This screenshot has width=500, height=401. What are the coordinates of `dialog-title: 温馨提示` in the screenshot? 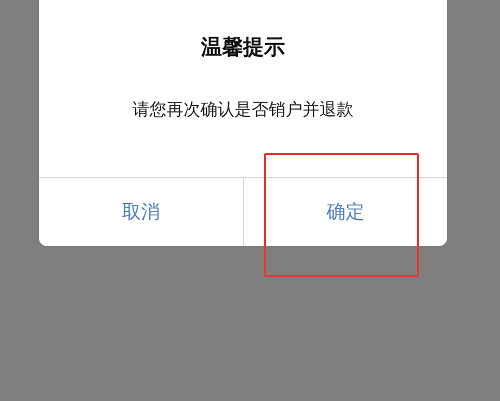 It's located at (243, 47).